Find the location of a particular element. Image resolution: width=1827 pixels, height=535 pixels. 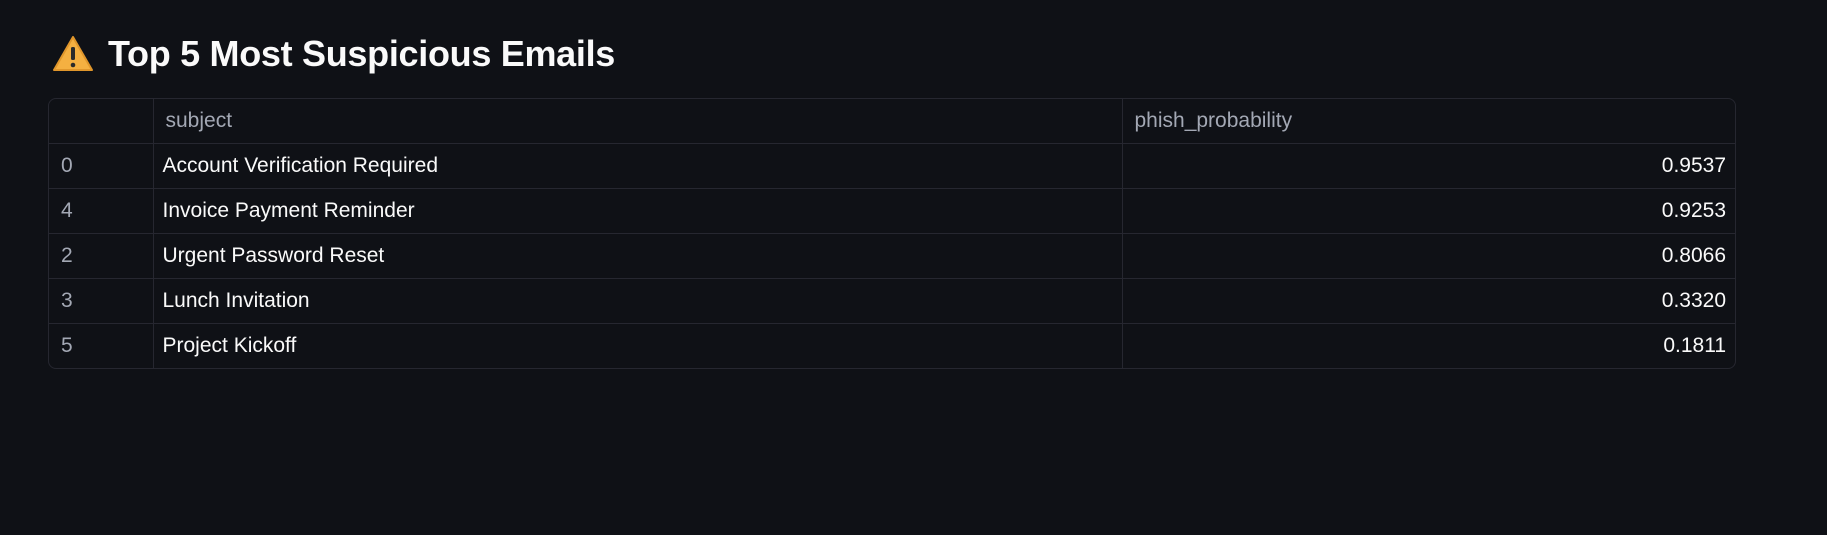

warning-icon is located at coordinates (73, 53).